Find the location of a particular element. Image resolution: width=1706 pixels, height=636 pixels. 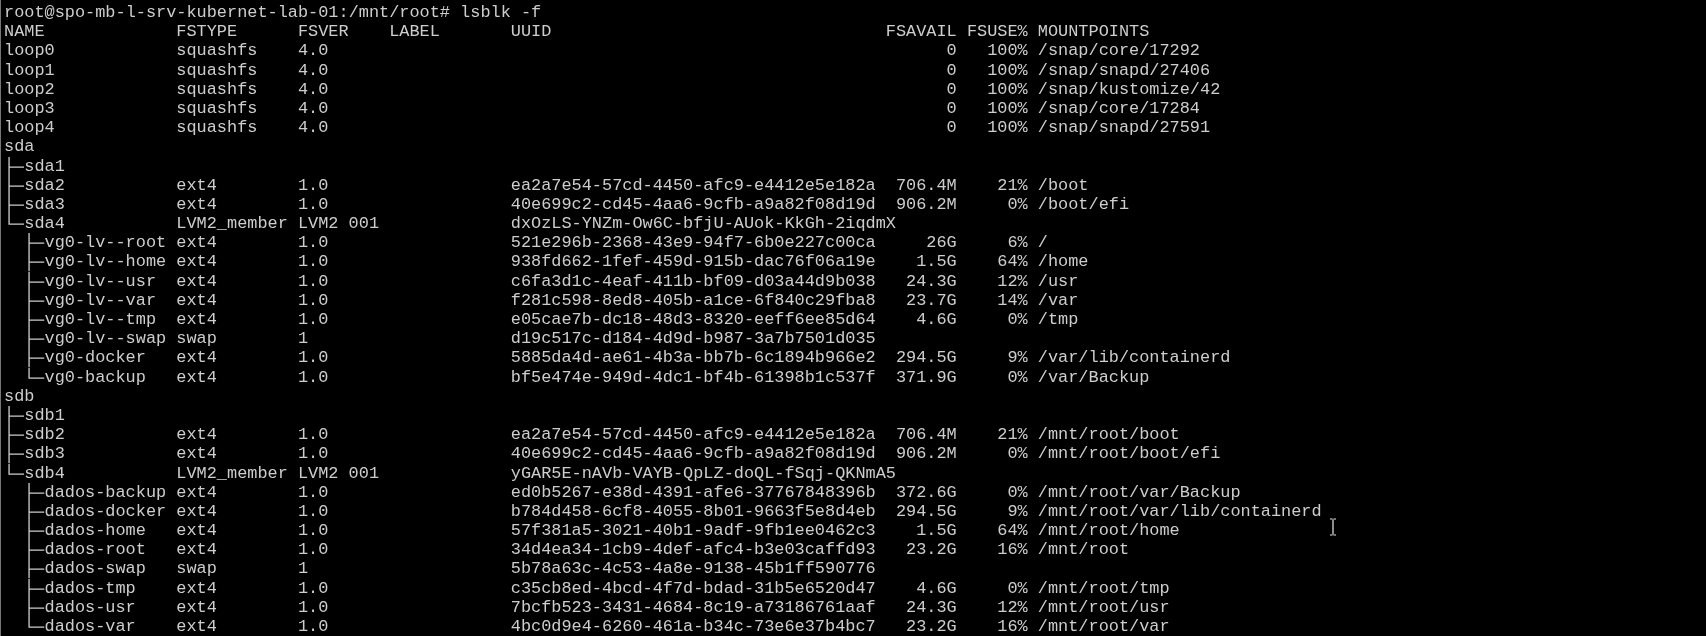

device-name: dados-usr is located at coordinates (90, 607).